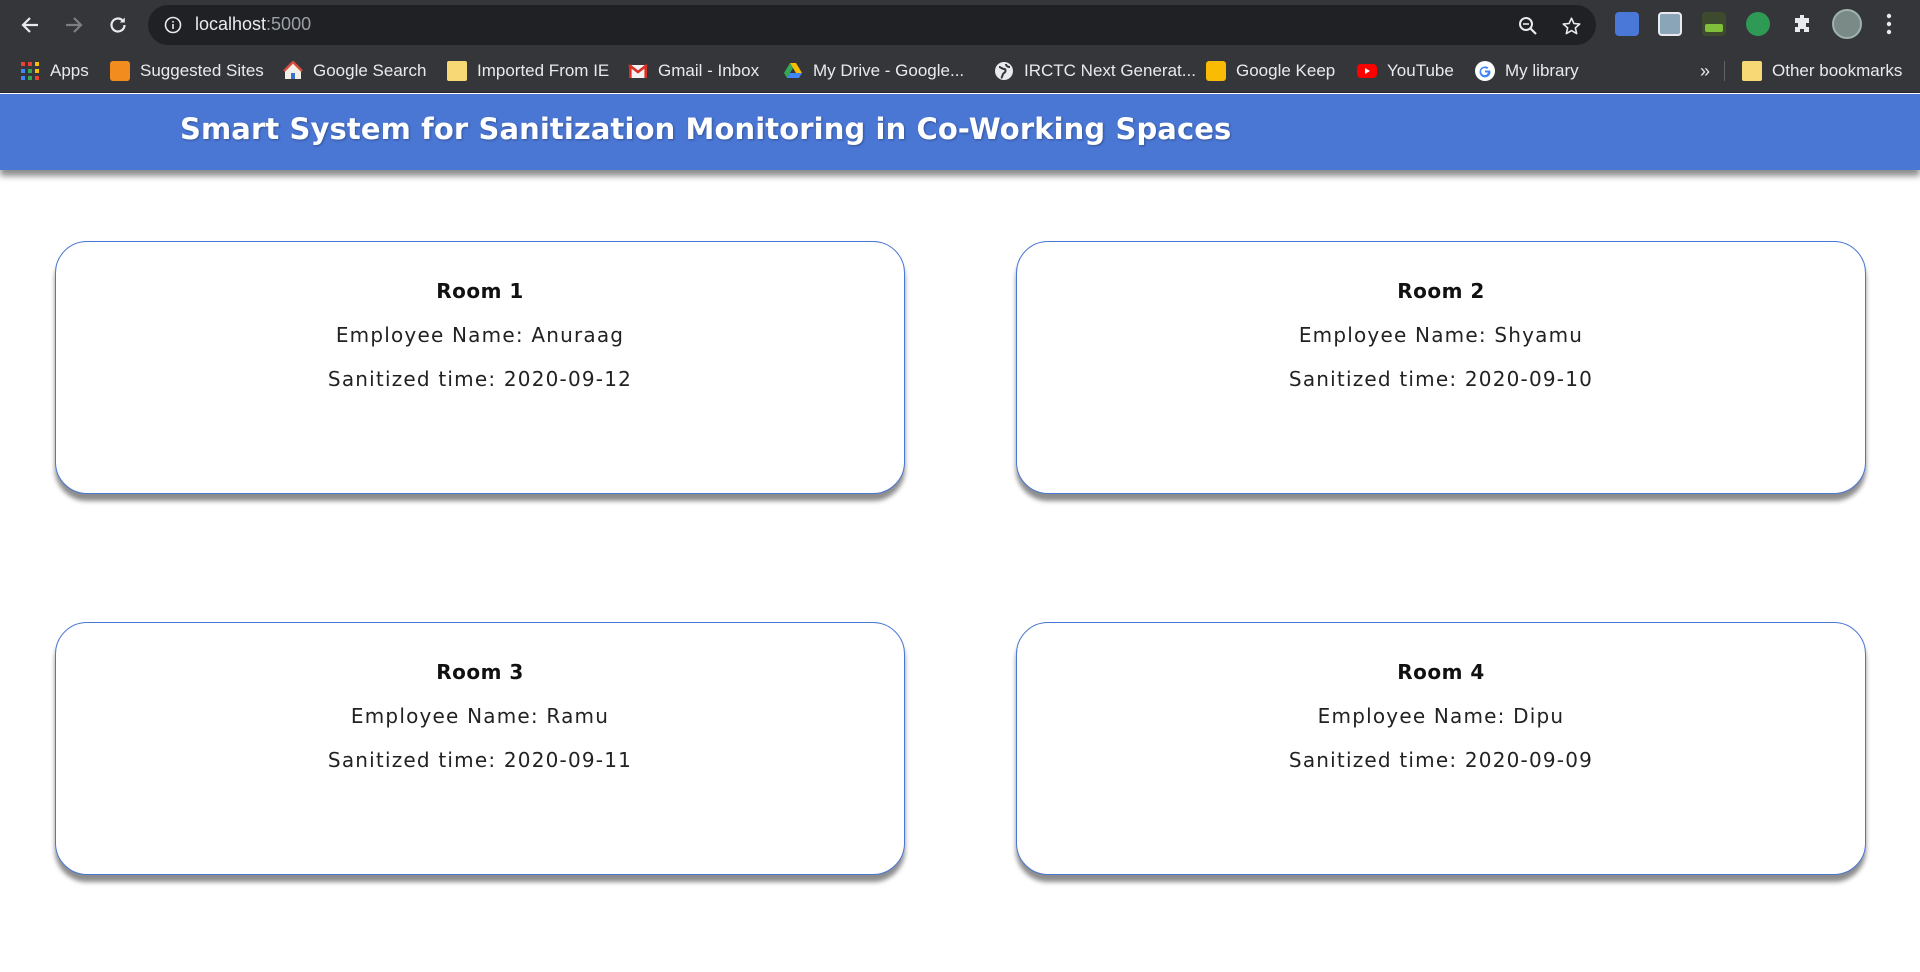  I want to click on bookmark-suggested-sites: Suggested Sites, so click(187, 71).